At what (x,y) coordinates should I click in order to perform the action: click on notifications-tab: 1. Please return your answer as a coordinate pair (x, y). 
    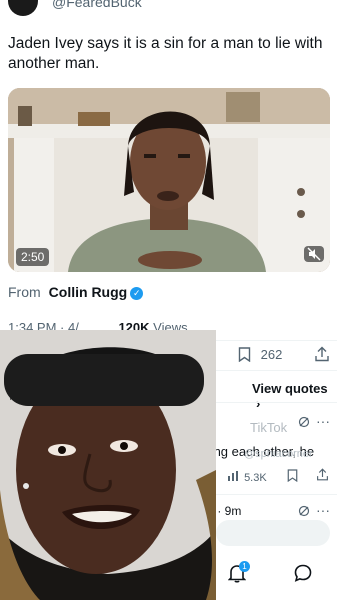
    Looking at the image, I should click on (238, 574).